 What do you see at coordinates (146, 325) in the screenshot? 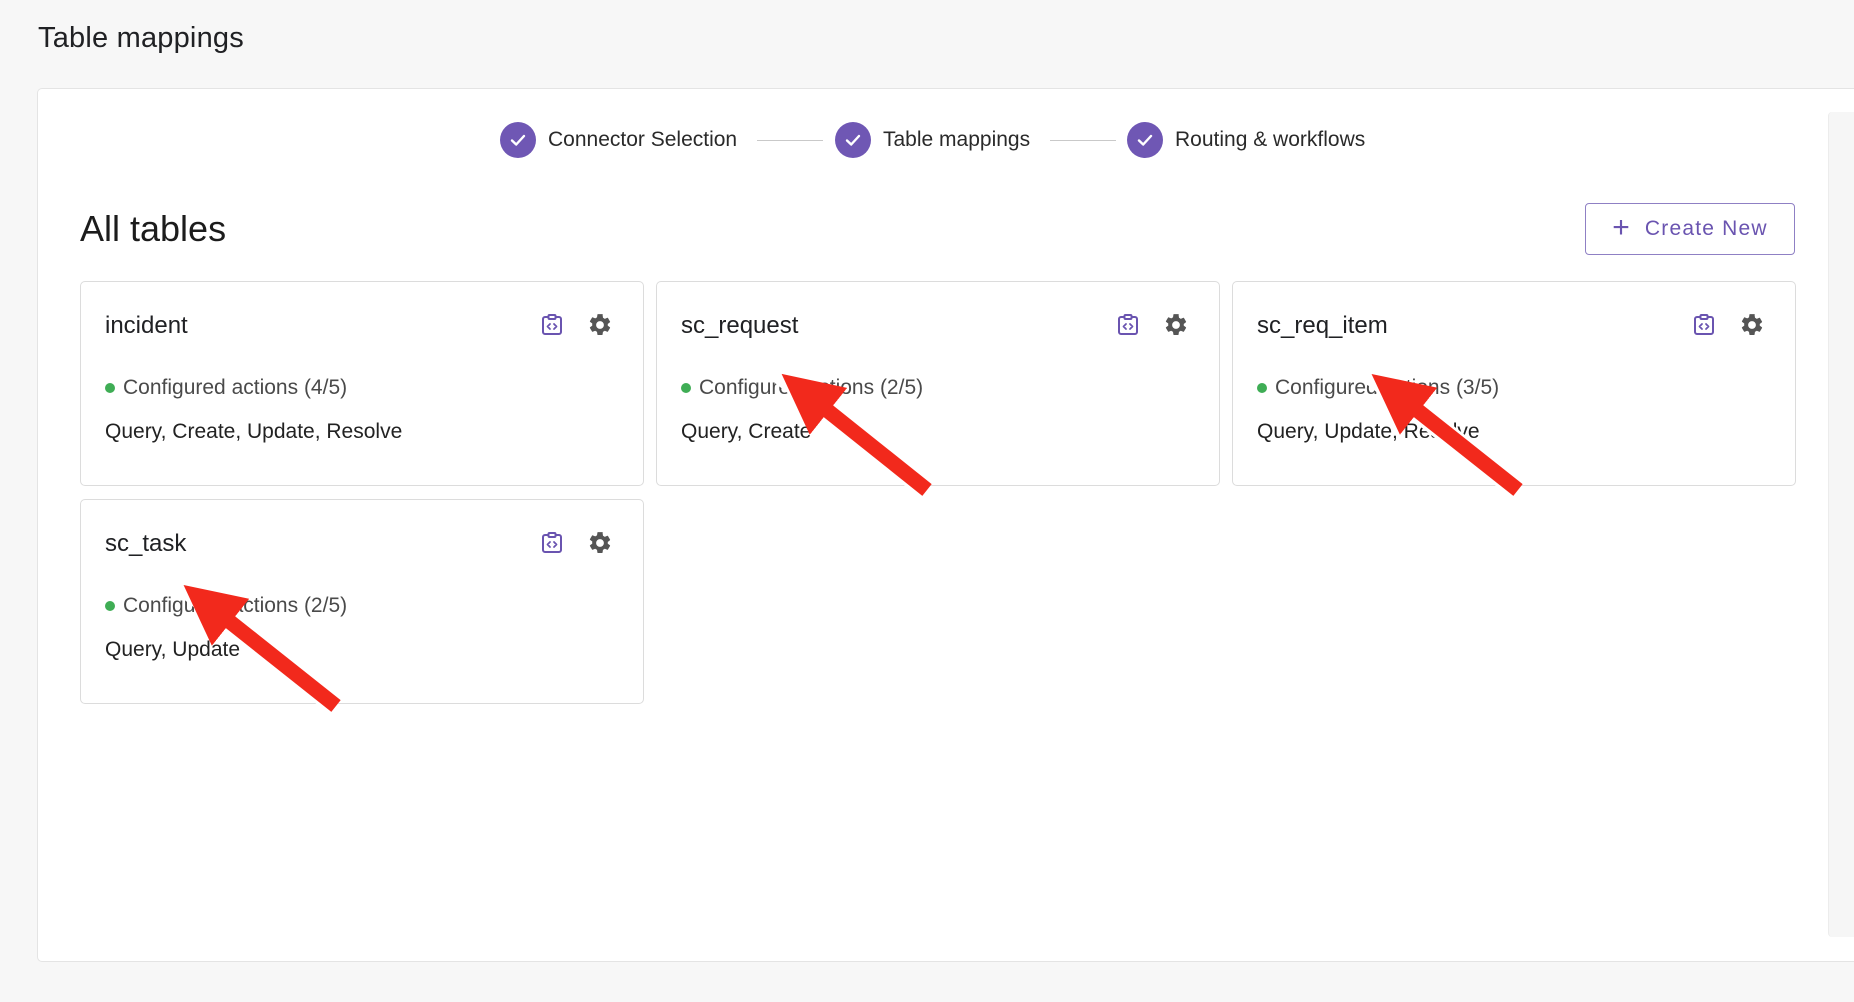
I see `card-title: incident` at bounding box center [146, 325].